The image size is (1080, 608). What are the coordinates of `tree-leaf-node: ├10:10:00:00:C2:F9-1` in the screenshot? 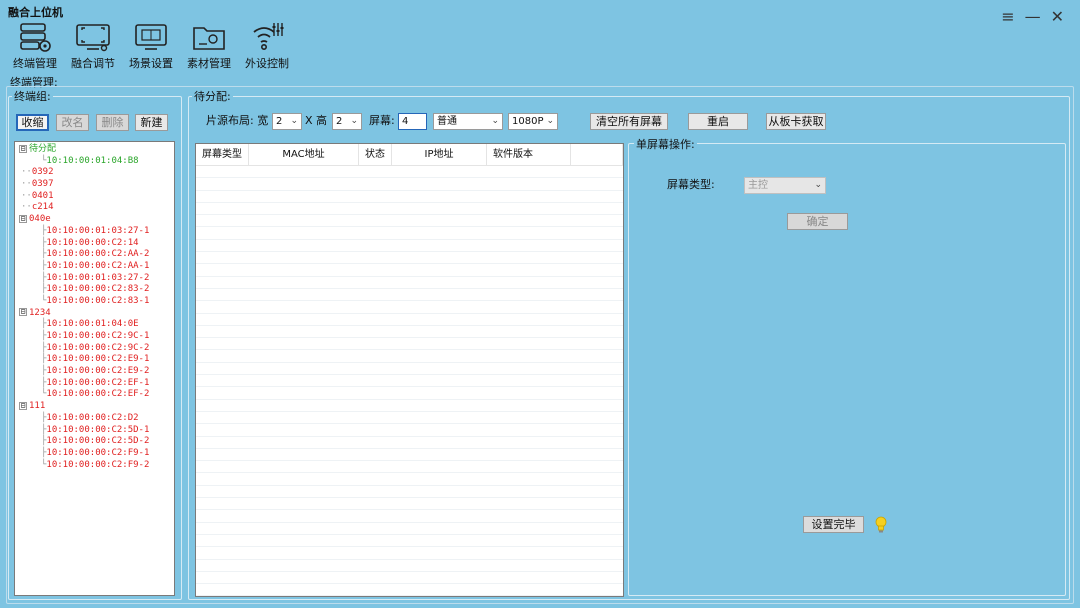 It's located at (94, 454).